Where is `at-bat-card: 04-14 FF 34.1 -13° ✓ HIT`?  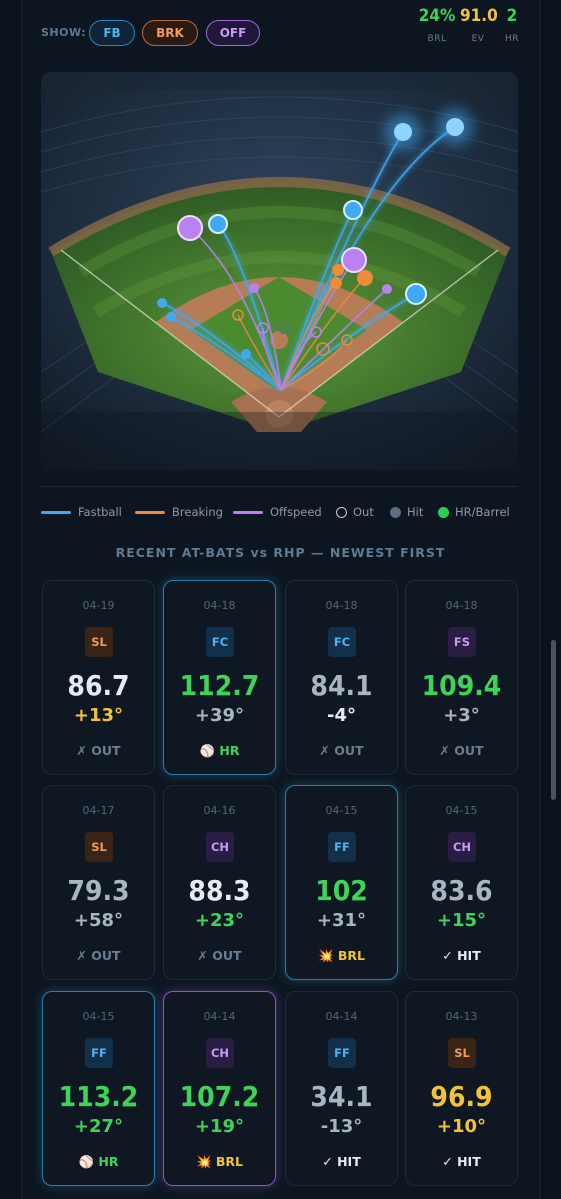
at-bat-card: 04-14 FF 34.1 -13° ✓ HIT is located at coordinates (341, 1088).